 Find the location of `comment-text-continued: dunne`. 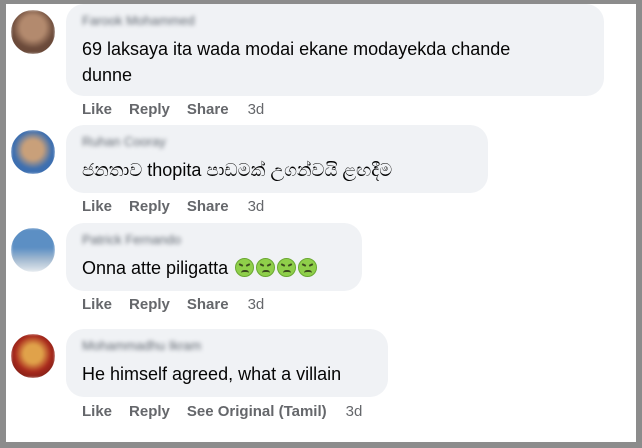

comment-text-continued: dunne is located at coordinates (107, 75).